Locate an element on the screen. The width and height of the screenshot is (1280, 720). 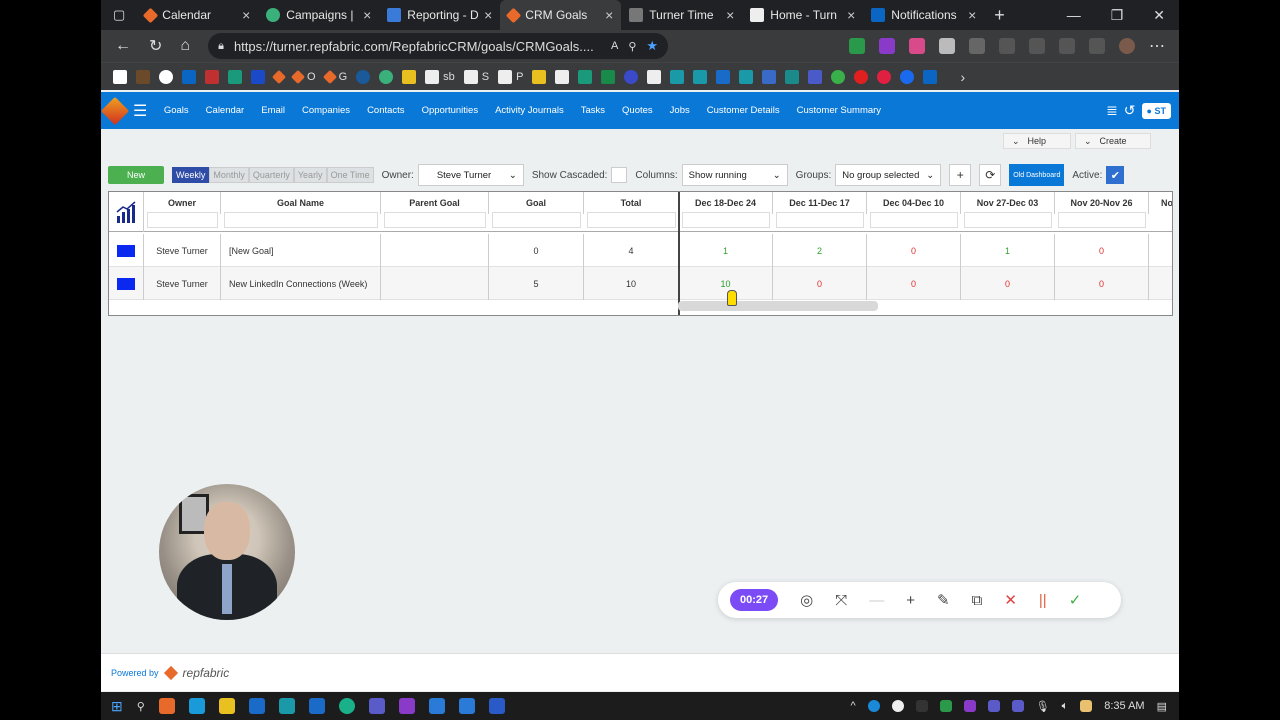
cancel-recording-icon: ✕ is located at coordinates (1010, 600).